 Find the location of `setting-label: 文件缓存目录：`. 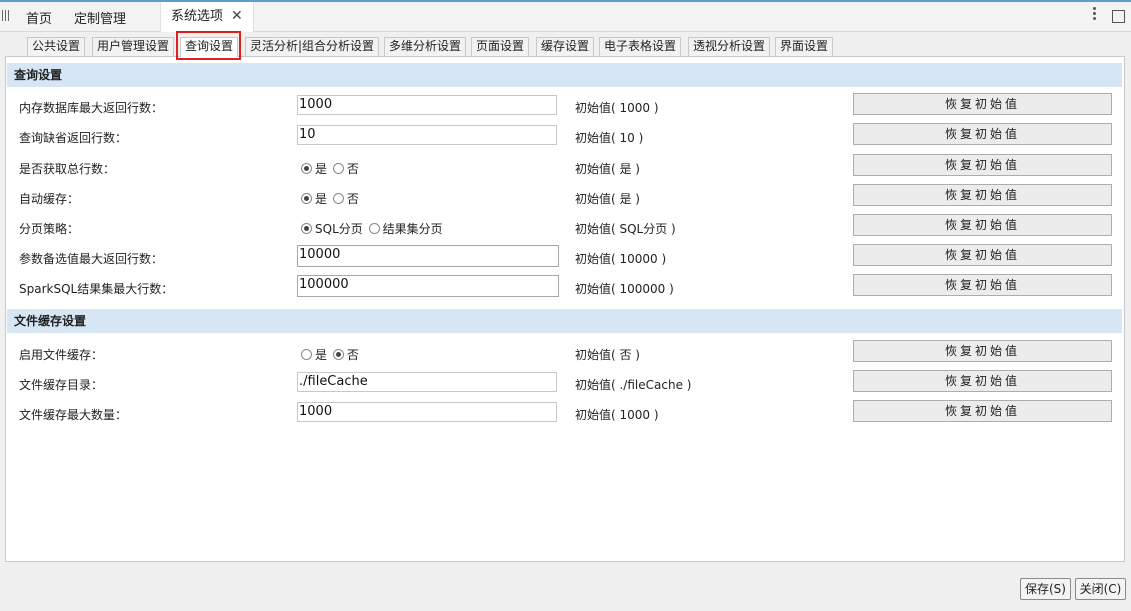

setting-label: 文件缓存目录： is located at coordinates (61, 385).